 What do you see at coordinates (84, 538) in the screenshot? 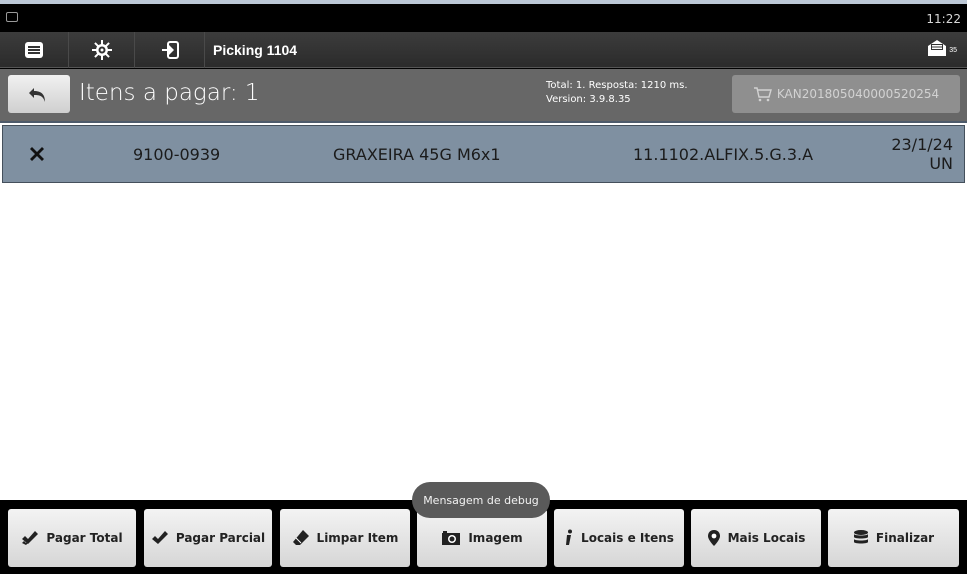
I see `pay-total-label: Pagar Total` at bounding box center [84, 538].